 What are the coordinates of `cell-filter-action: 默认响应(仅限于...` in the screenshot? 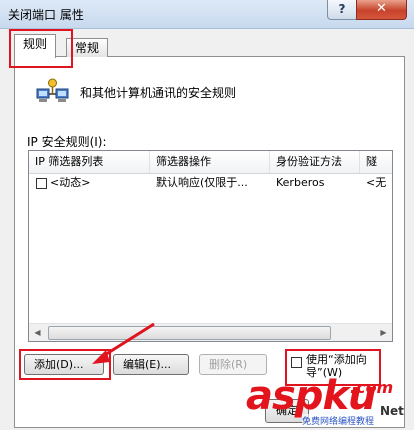 It's located at (202, 182).